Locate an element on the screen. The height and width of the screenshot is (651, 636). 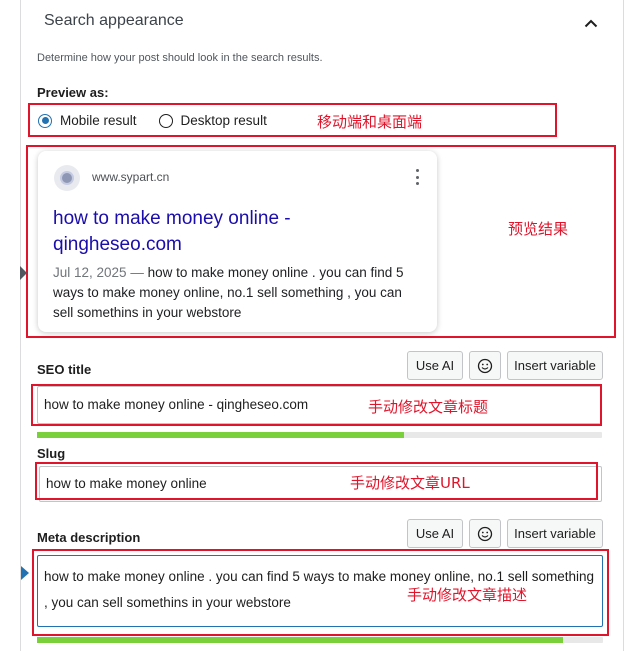
meta-description-label: Meta description is located at coordinates (89, 537).